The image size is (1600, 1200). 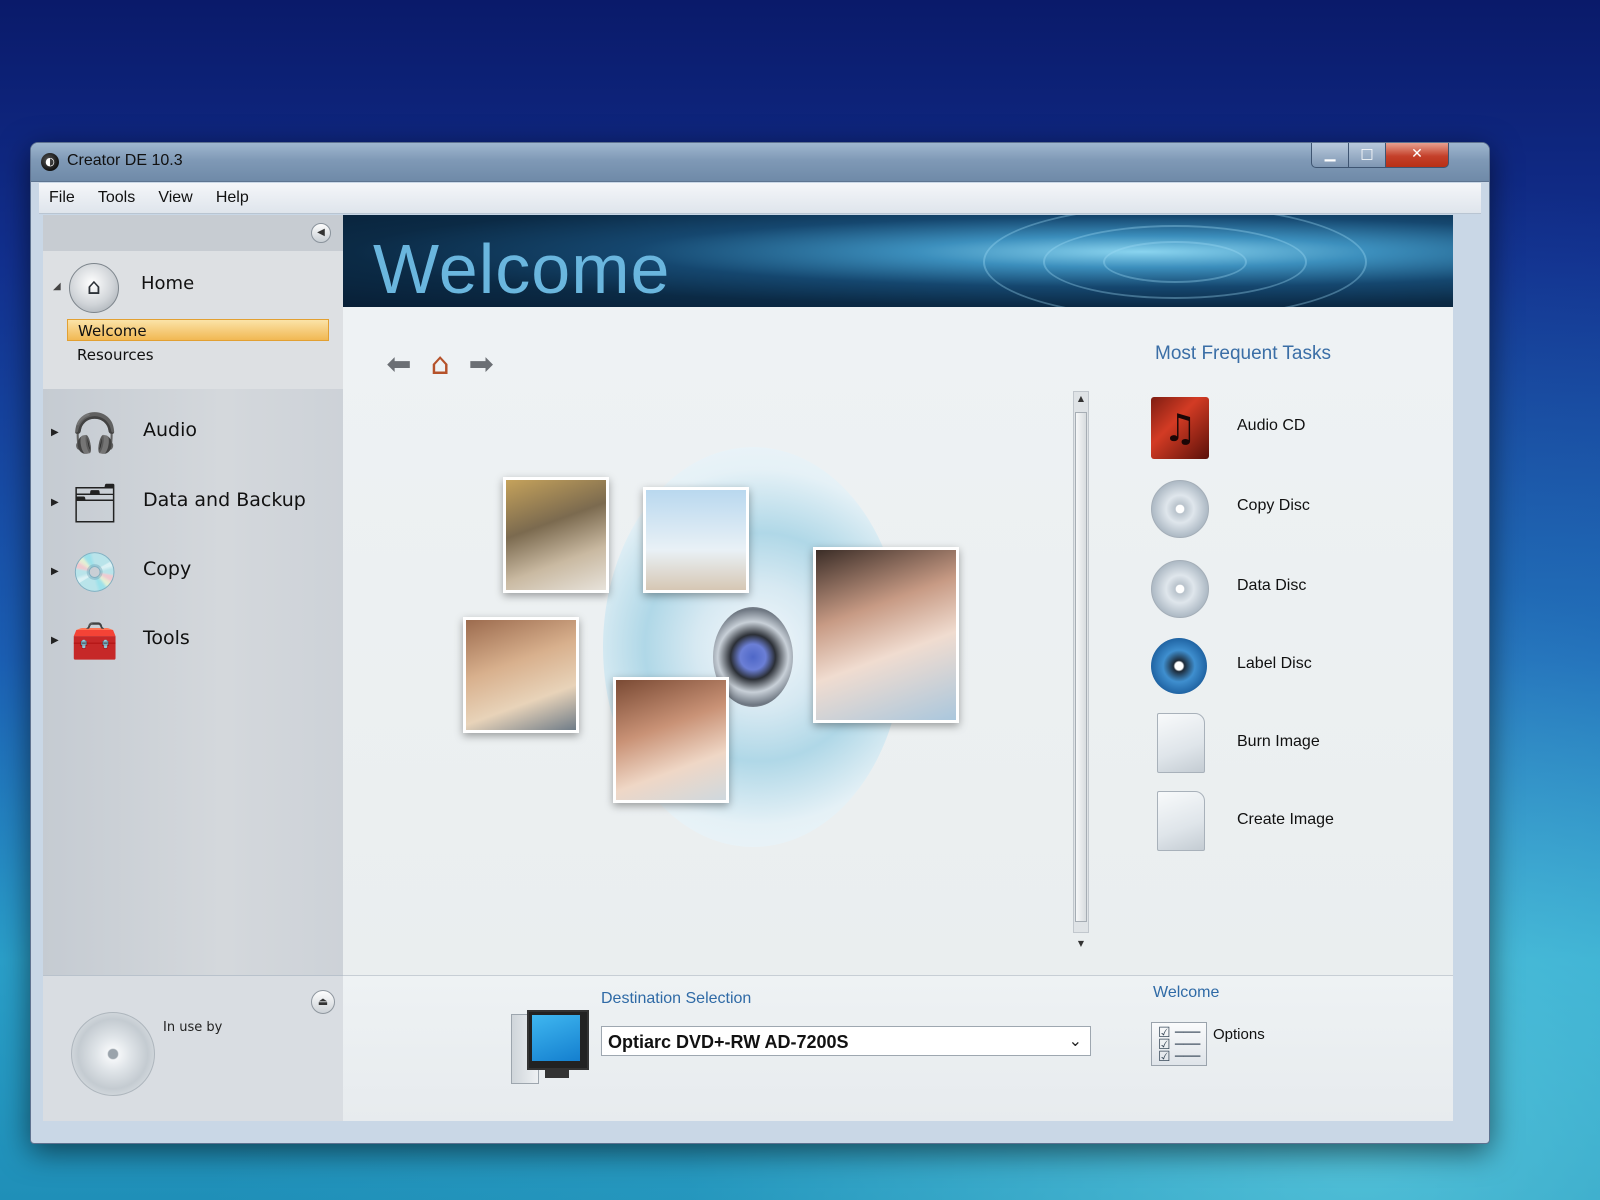 I want to click on label-disc-icon, so click(x=1179, y=666).